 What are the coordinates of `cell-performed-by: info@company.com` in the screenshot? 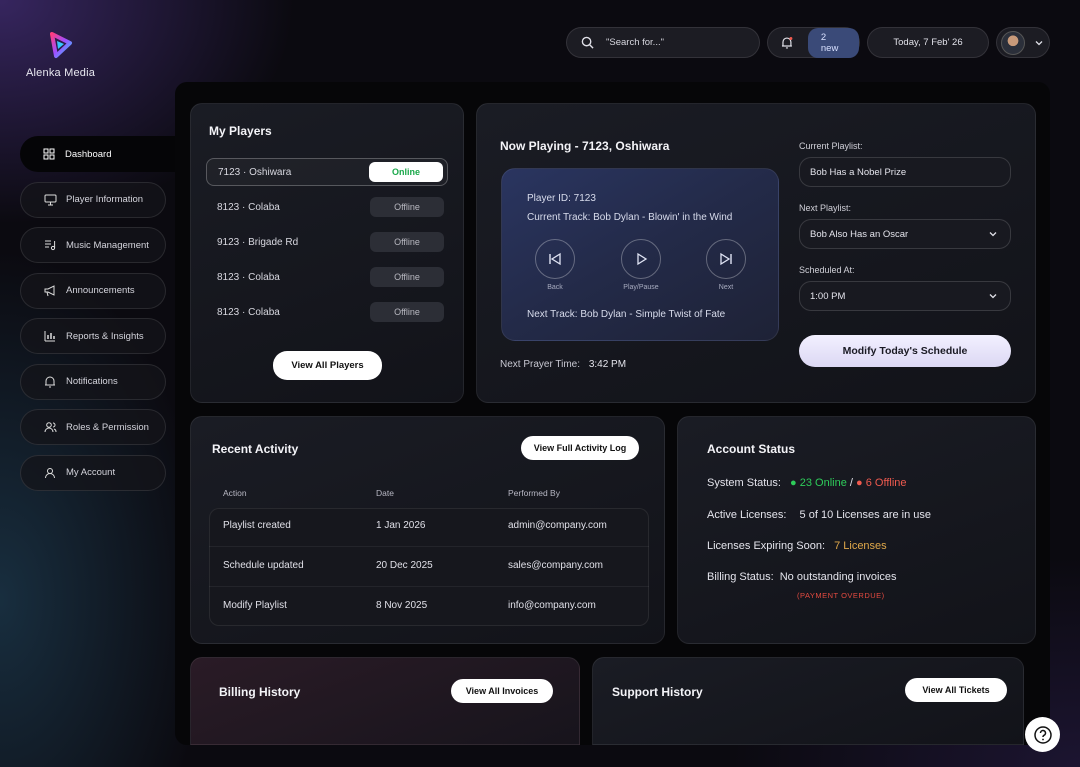 It's located at (552, 605).